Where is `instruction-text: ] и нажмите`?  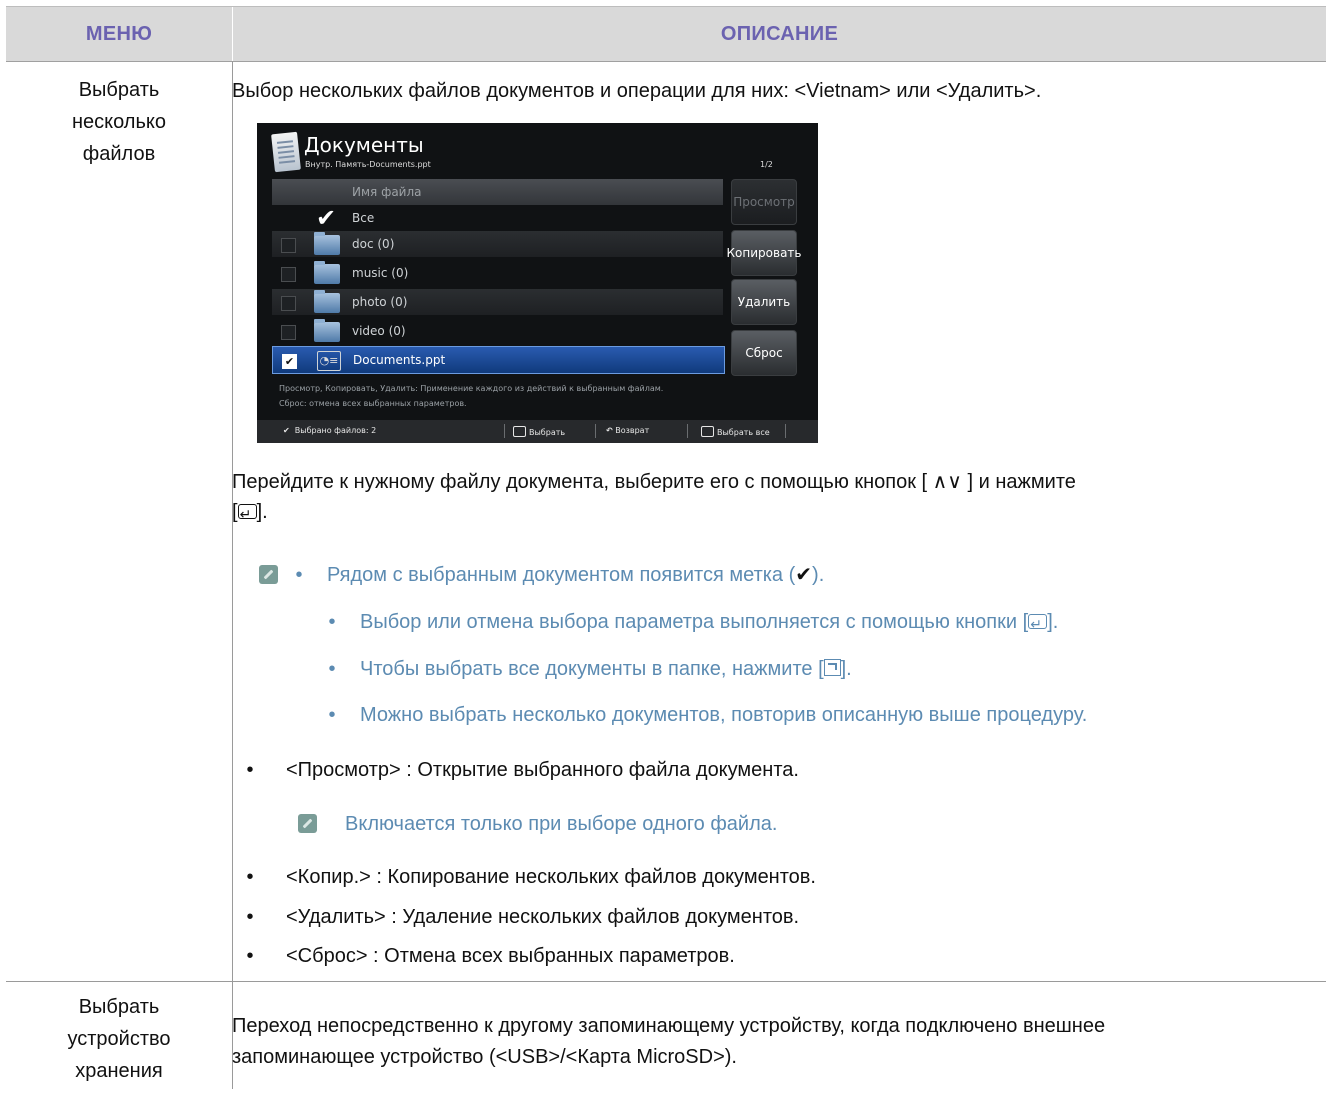
instruction-text: ] и нажмите is located at coordinates (1018, 482).